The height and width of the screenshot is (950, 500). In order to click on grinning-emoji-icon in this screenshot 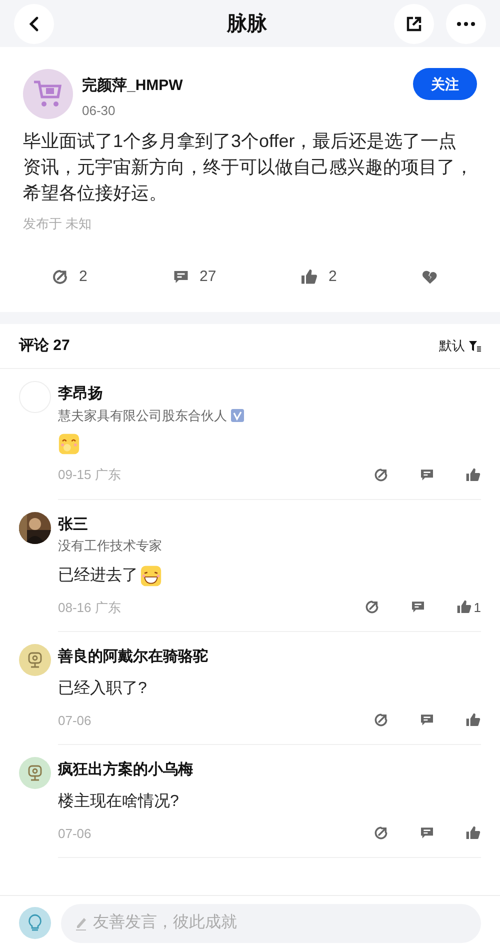, I will do `click(151, 575)`.